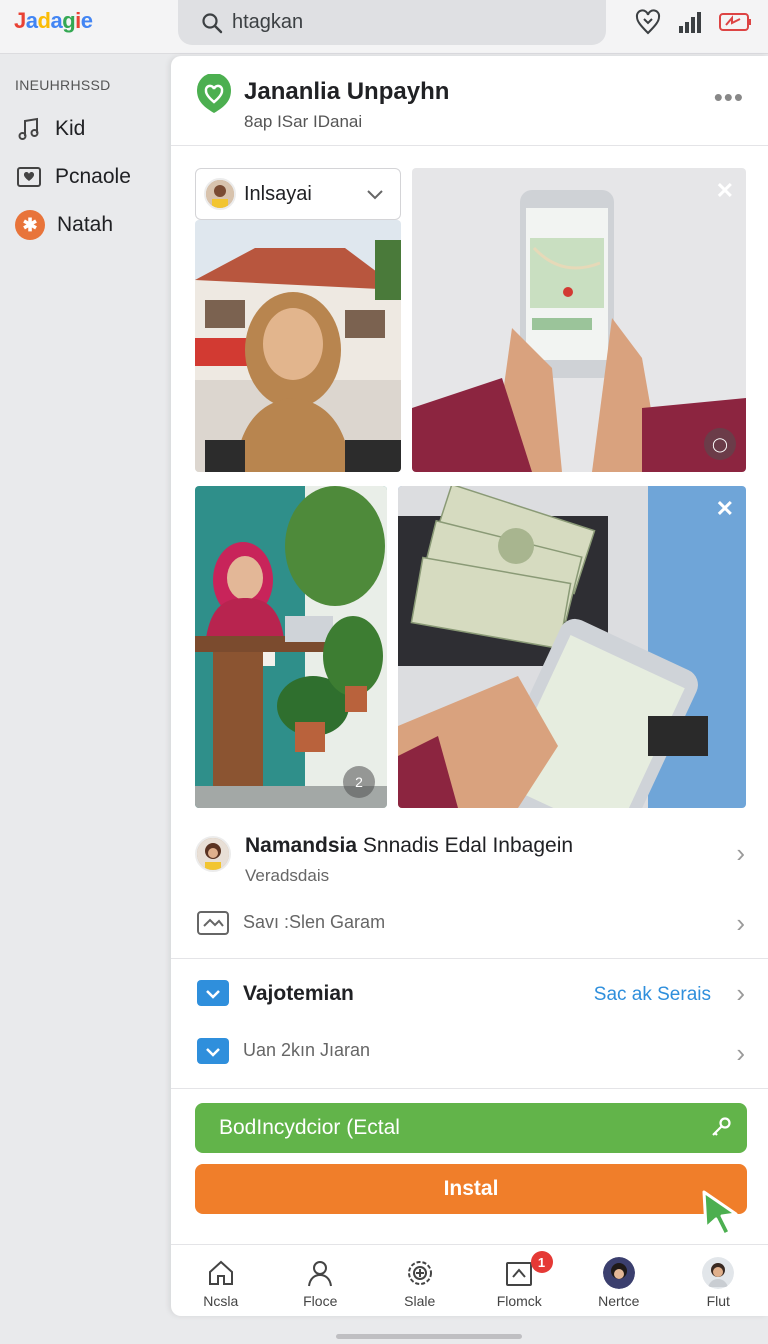 The width and height of the screenshot is (768, 1344). I want to click on gallery-photo-woman-house, so click(298, 346).